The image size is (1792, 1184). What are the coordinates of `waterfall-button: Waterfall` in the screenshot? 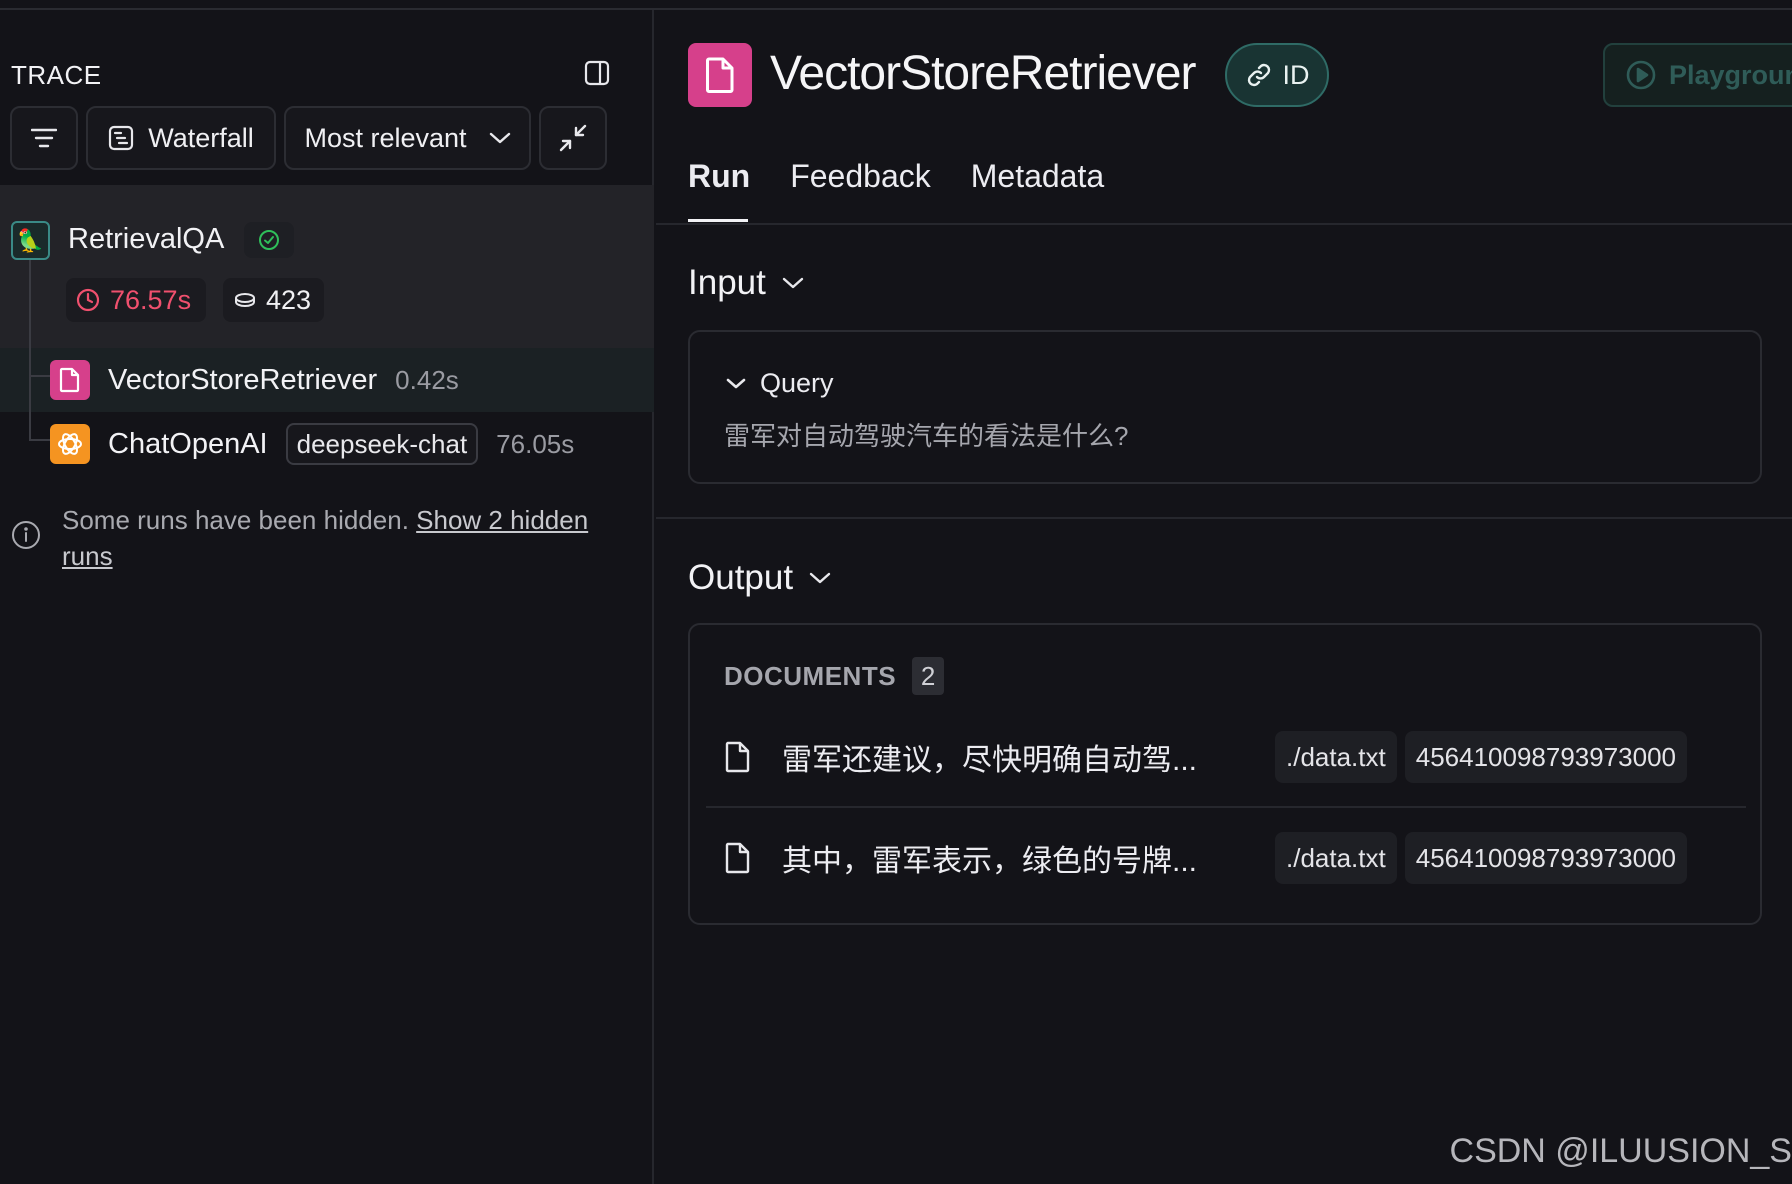 It's located at (181, 138).